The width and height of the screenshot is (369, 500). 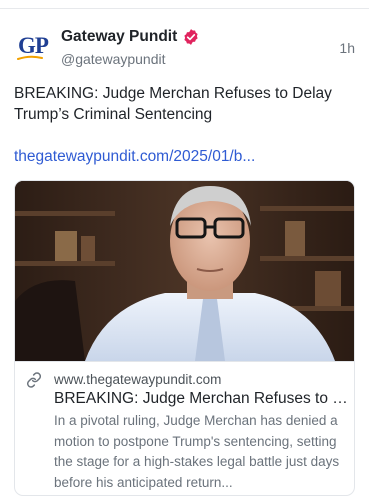 I want to click on verified-badge-icon, so click(x=191, y=37).